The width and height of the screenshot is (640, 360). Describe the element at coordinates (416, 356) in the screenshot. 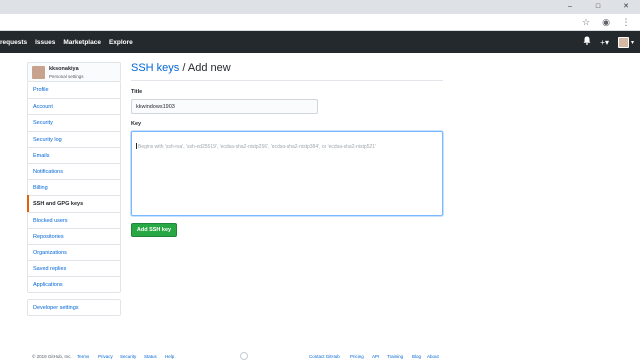

I see `footer-link-blog: Blog` at that location.